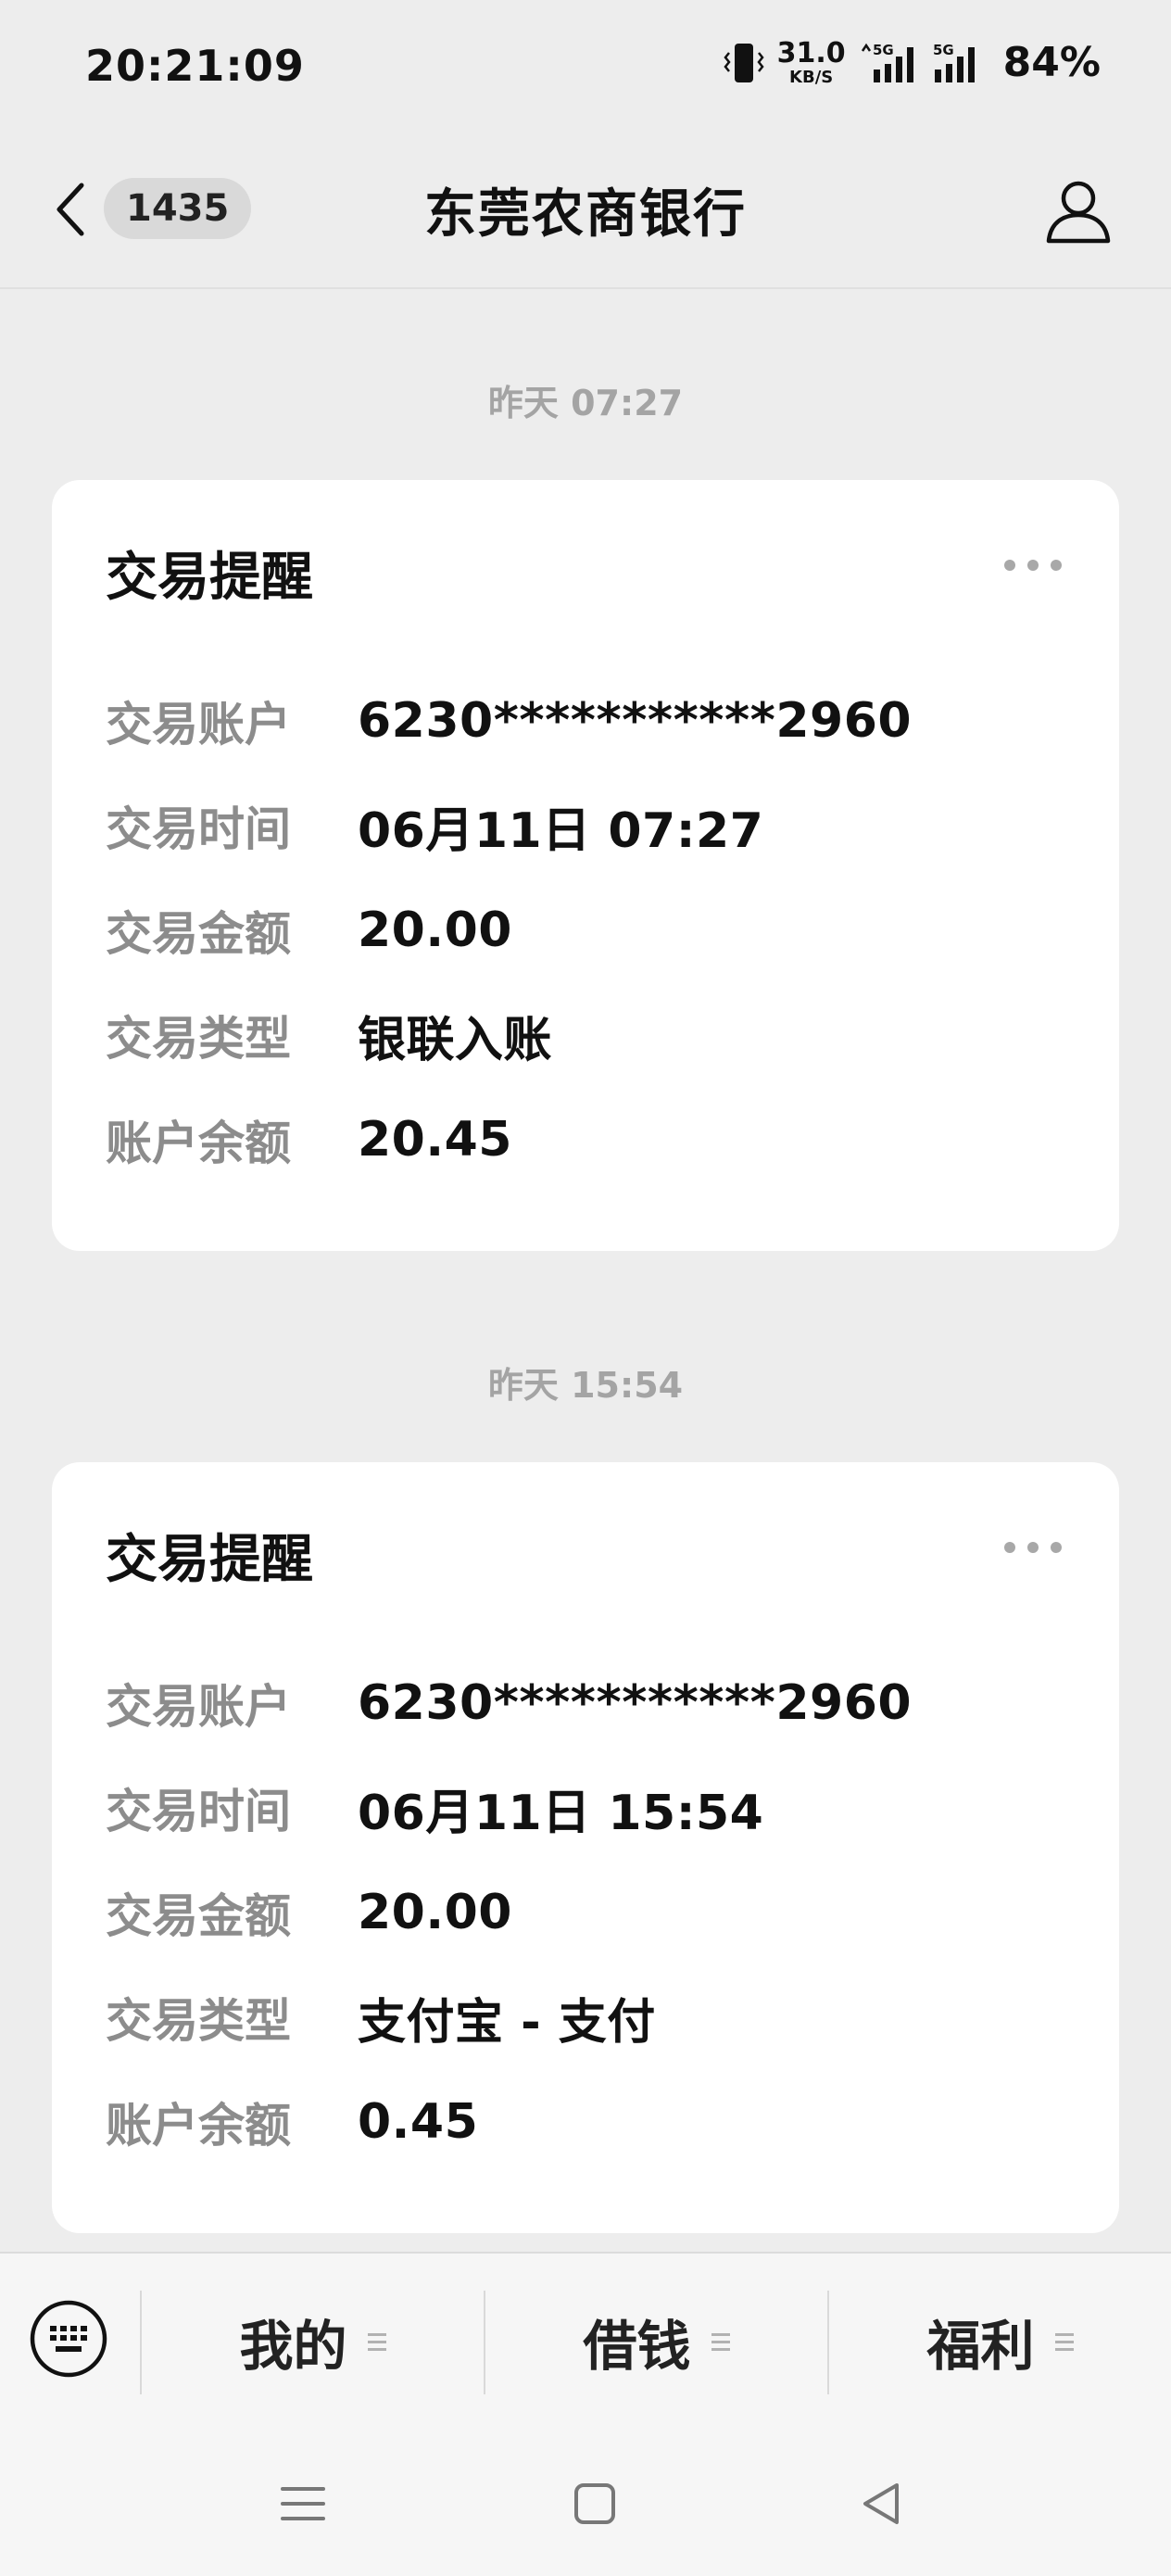 The image size is (1171, 2576). I want to click on row-balance: 账户余额 0.45, so click(292, 2122).